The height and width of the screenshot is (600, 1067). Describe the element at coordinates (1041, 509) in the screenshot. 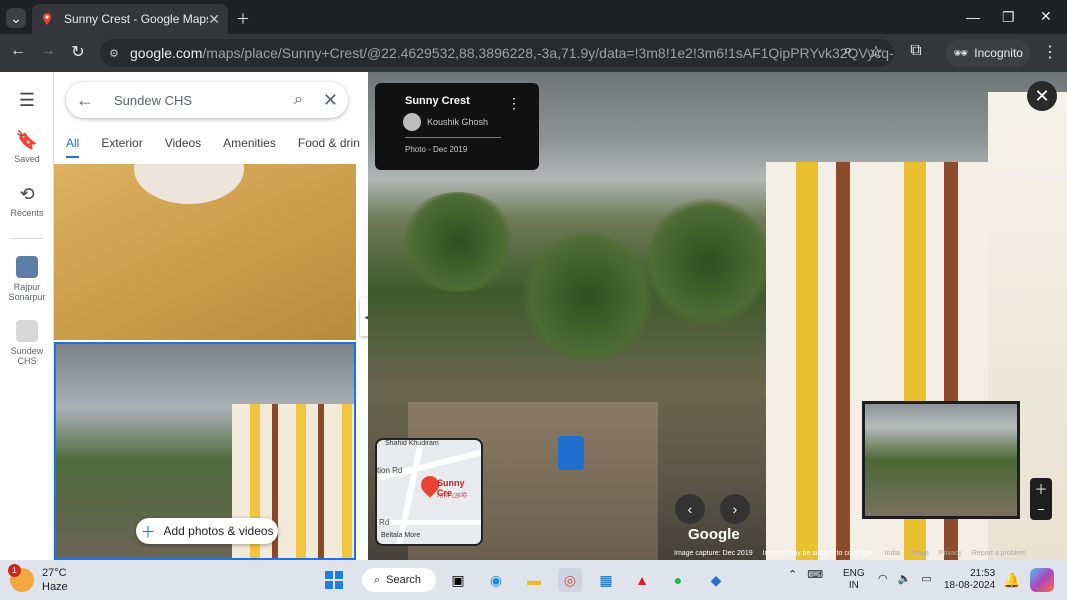

I see `zoom-out-button: −` at that location.